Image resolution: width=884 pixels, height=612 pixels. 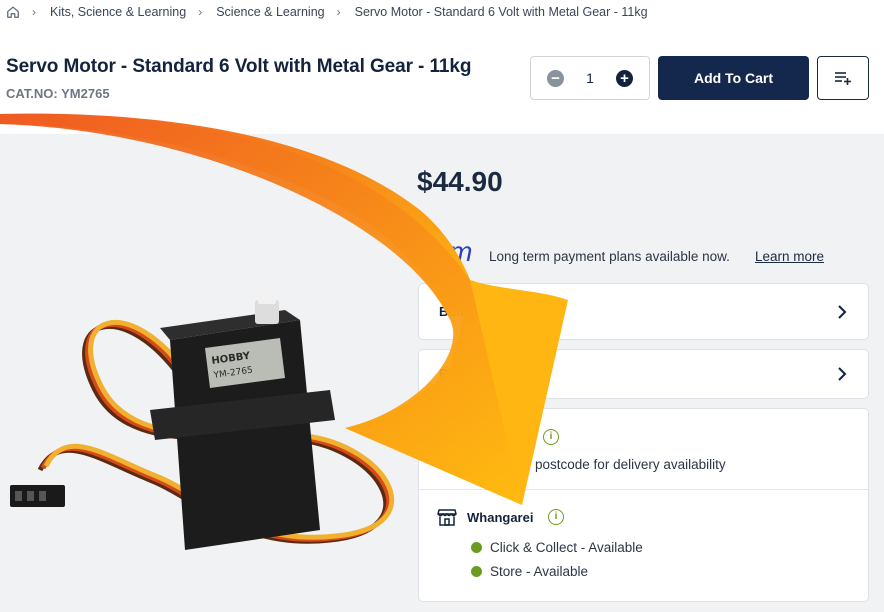 I want to click on playlist-add-icon, so click(x=843, y=78).